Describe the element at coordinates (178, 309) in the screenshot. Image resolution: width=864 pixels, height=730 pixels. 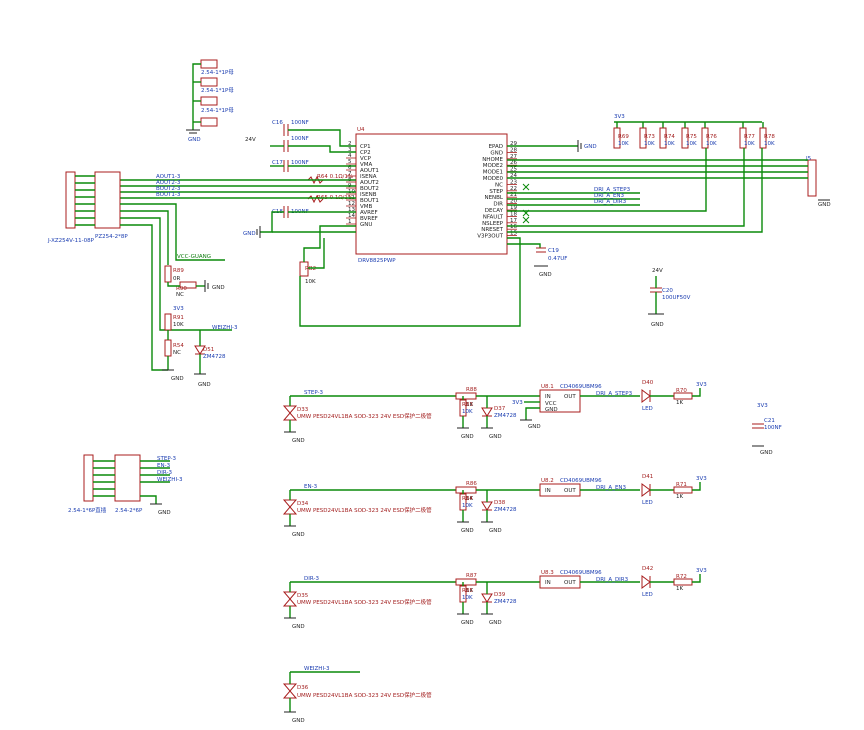
I see `v3-left: 3V3` at that location.